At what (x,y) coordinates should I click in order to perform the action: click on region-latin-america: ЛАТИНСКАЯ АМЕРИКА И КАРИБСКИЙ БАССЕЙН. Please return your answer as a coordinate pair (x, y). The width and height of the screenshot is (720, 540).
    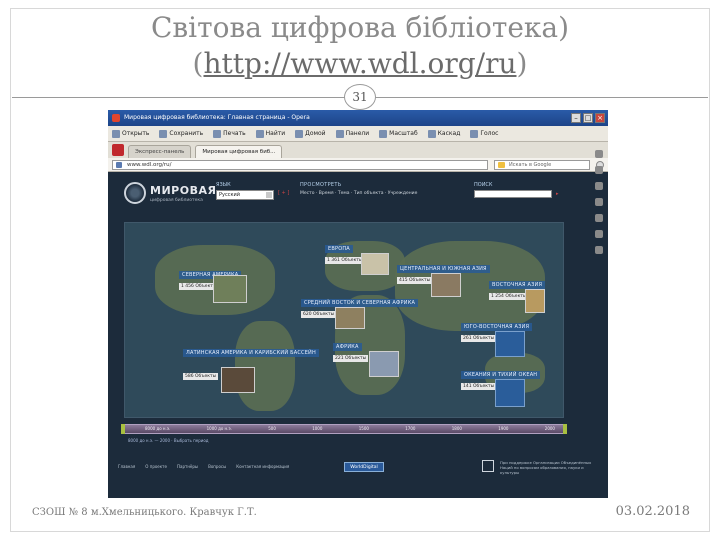
    Looking at the image, I should click on (251, 353).